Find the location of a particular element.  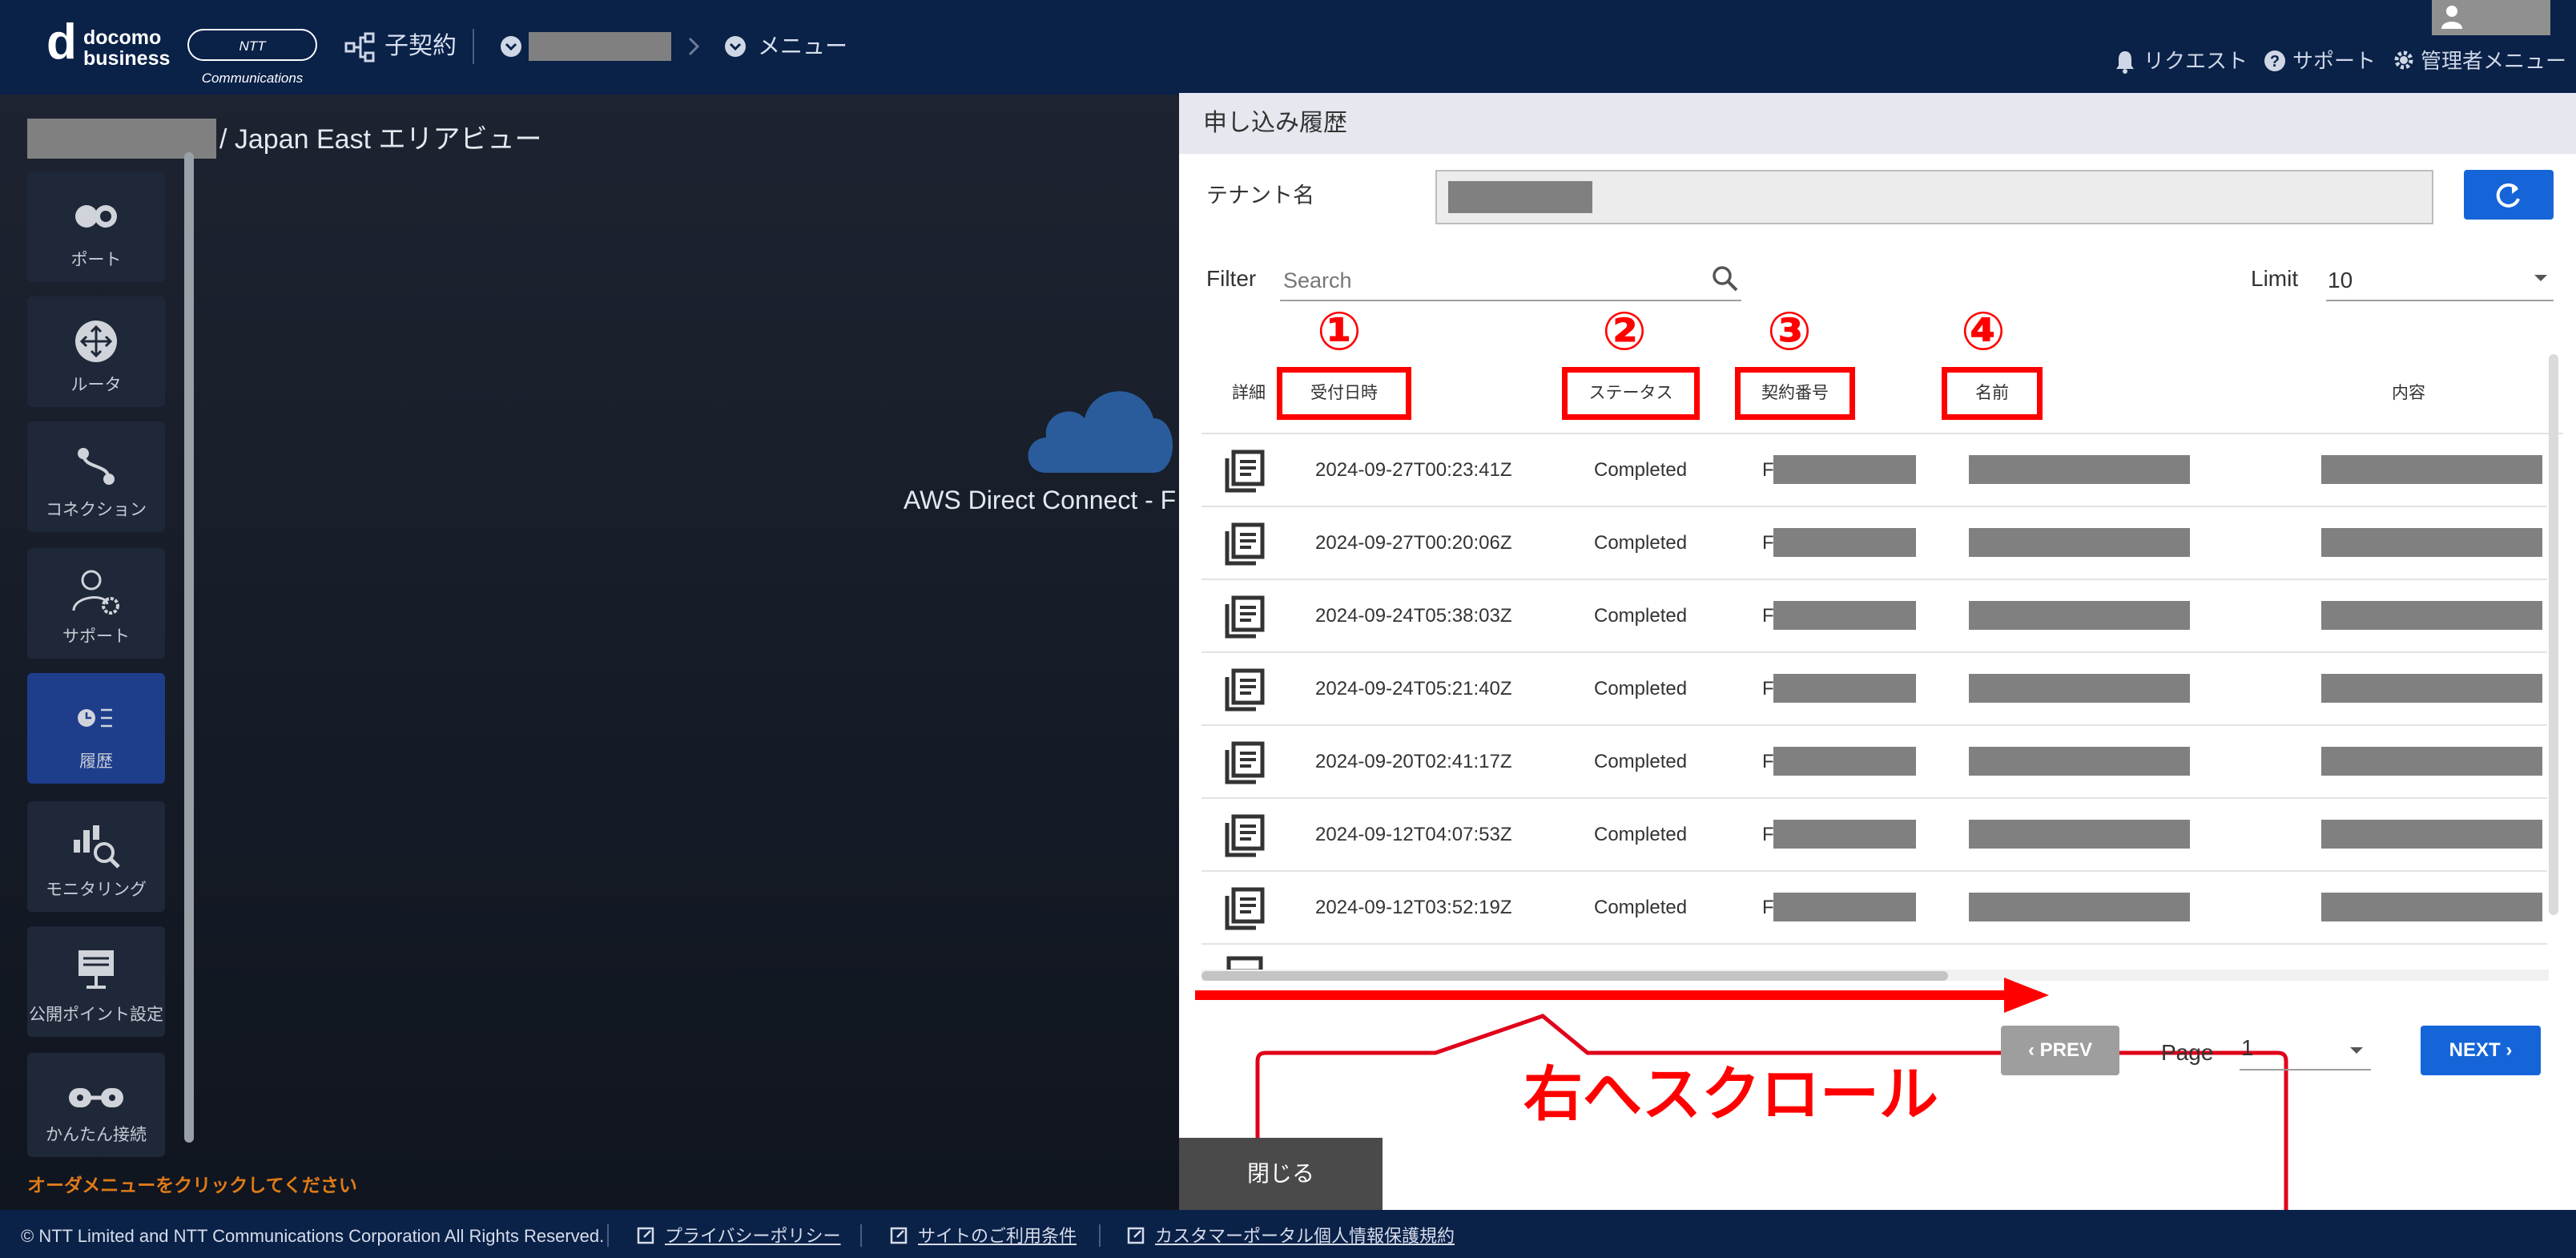

request-link: リクエスト is located at coordinates (2195, 61).